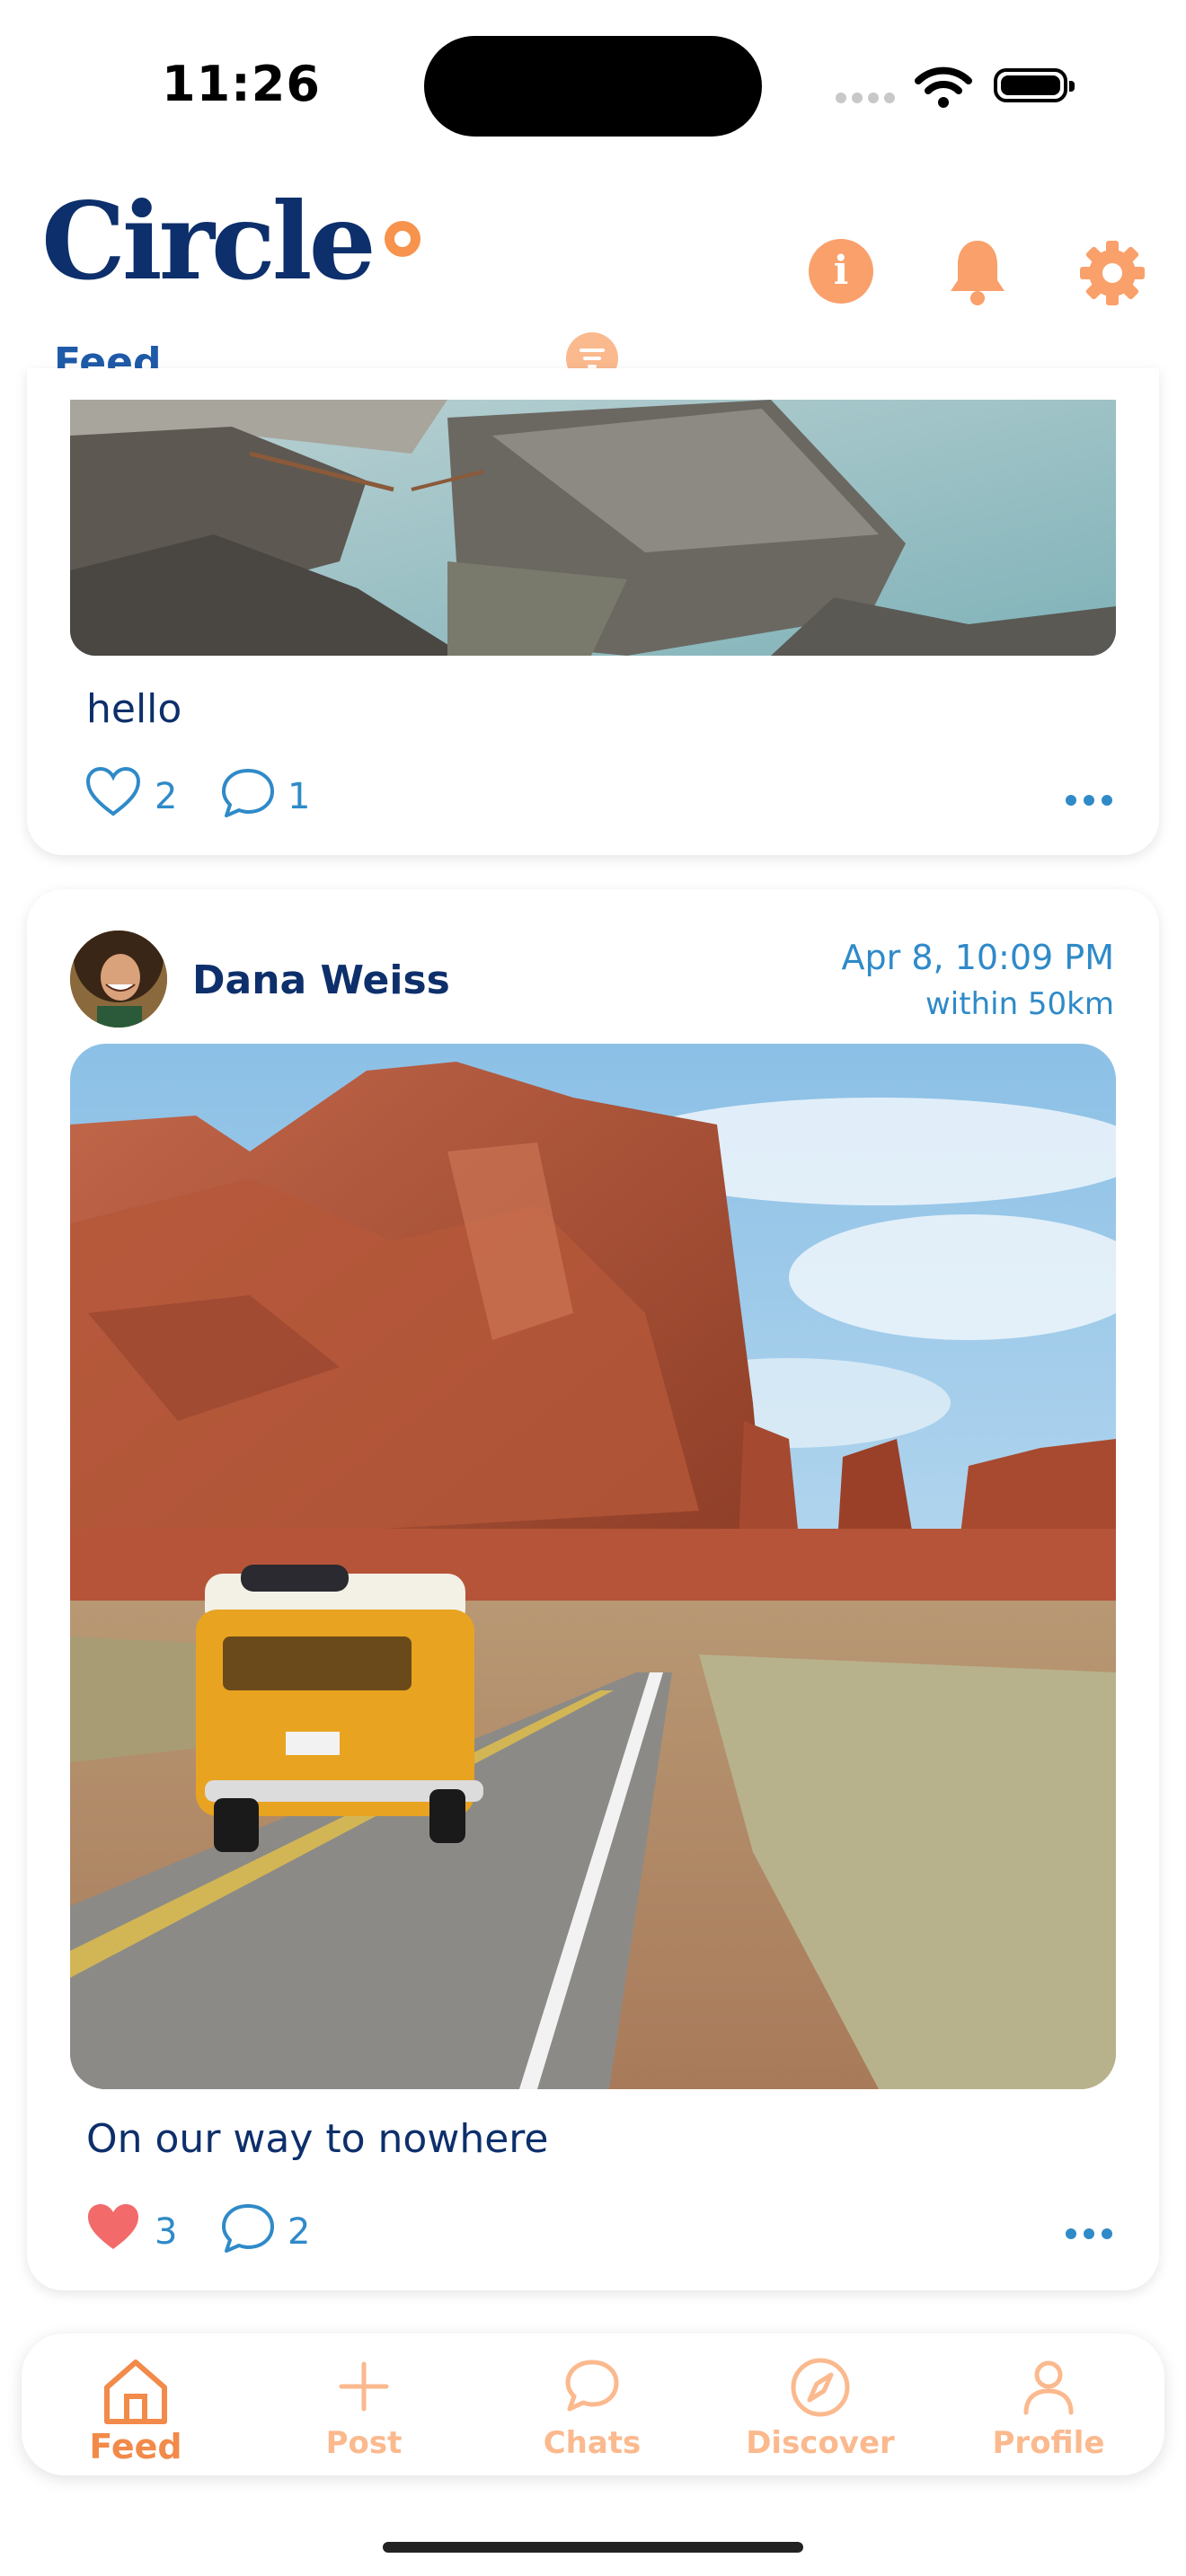  I want to click on tab-discover: Discover, so click(820, 2404).